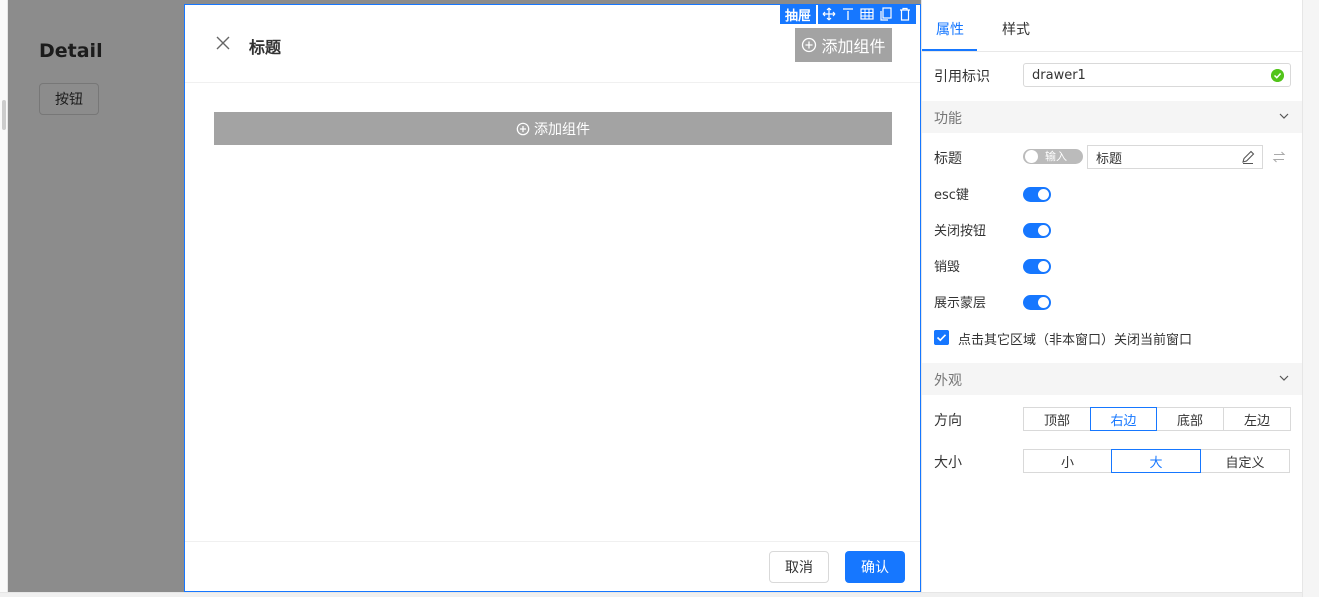 The width and height of the screenshot is (1319, 597). I want to click on tab-style: 样式, so click(1016, 29).